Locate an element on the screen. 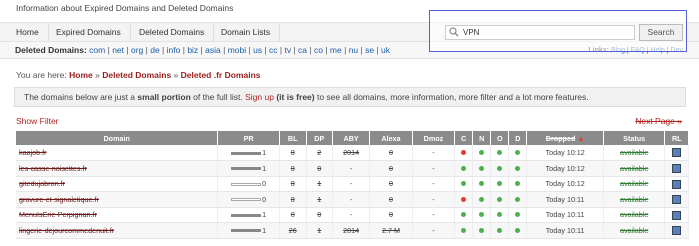 The width and height of the screenshot is (699, 246). aby-value: - is located at coordinates (351, 215).